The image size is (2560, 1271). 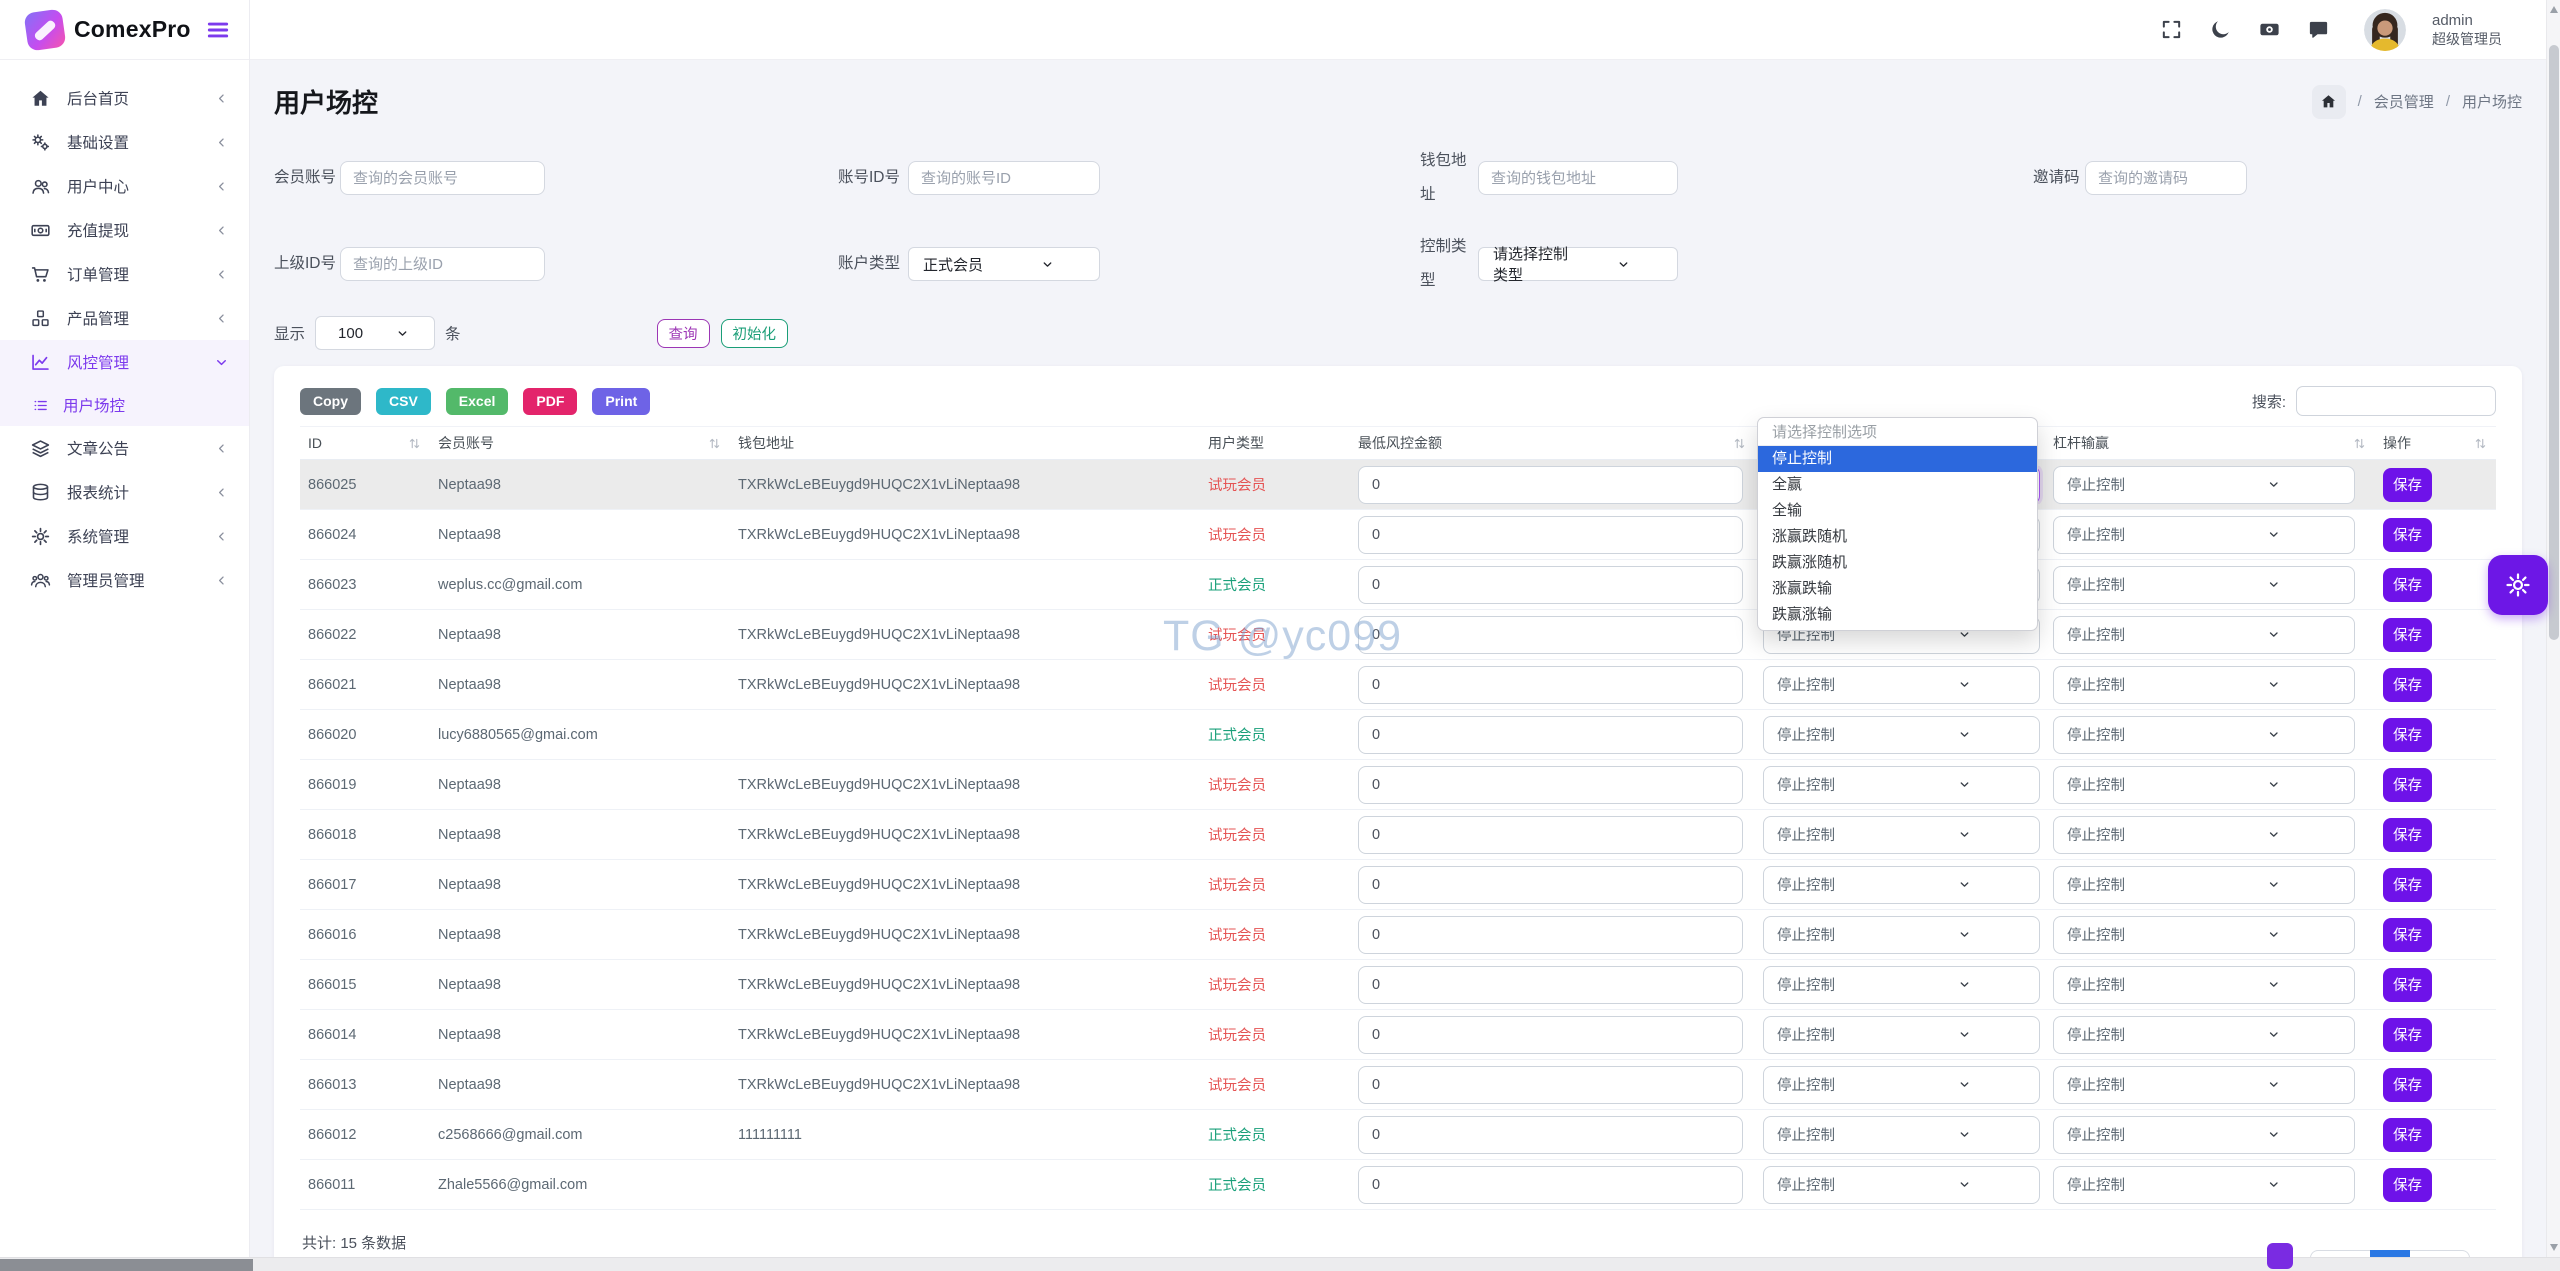 What do you see at coordinates (124, 142) in the screenshot?
I see `sidebar-item: 基础设置` at bounding box center [124, 142].